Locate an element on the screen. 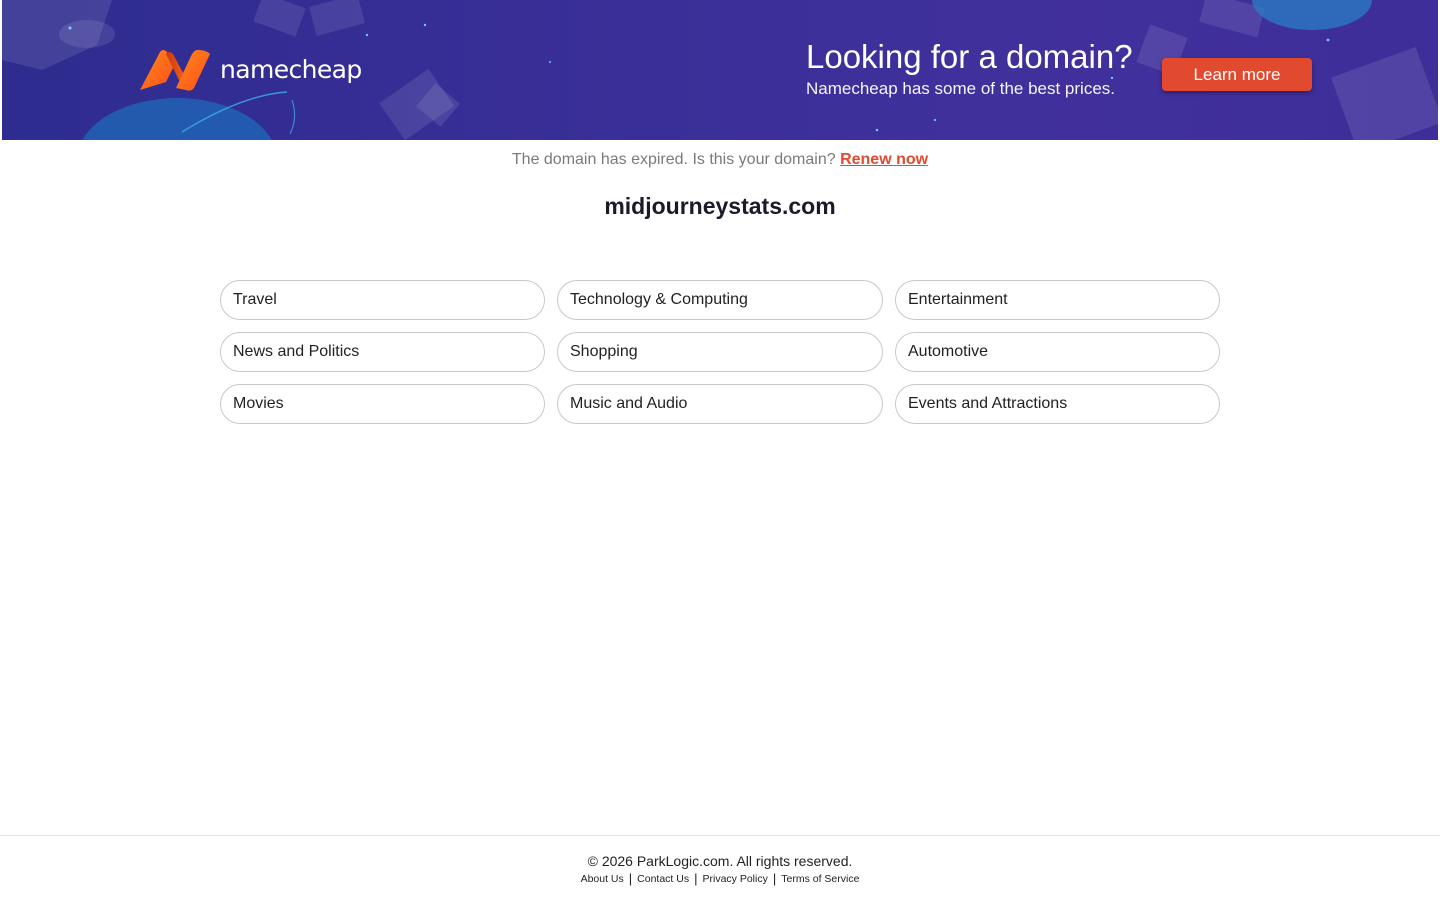 This screenshot has height=900, width=1440. renew-now-link: Renew now is located at coordinates (884, 159).